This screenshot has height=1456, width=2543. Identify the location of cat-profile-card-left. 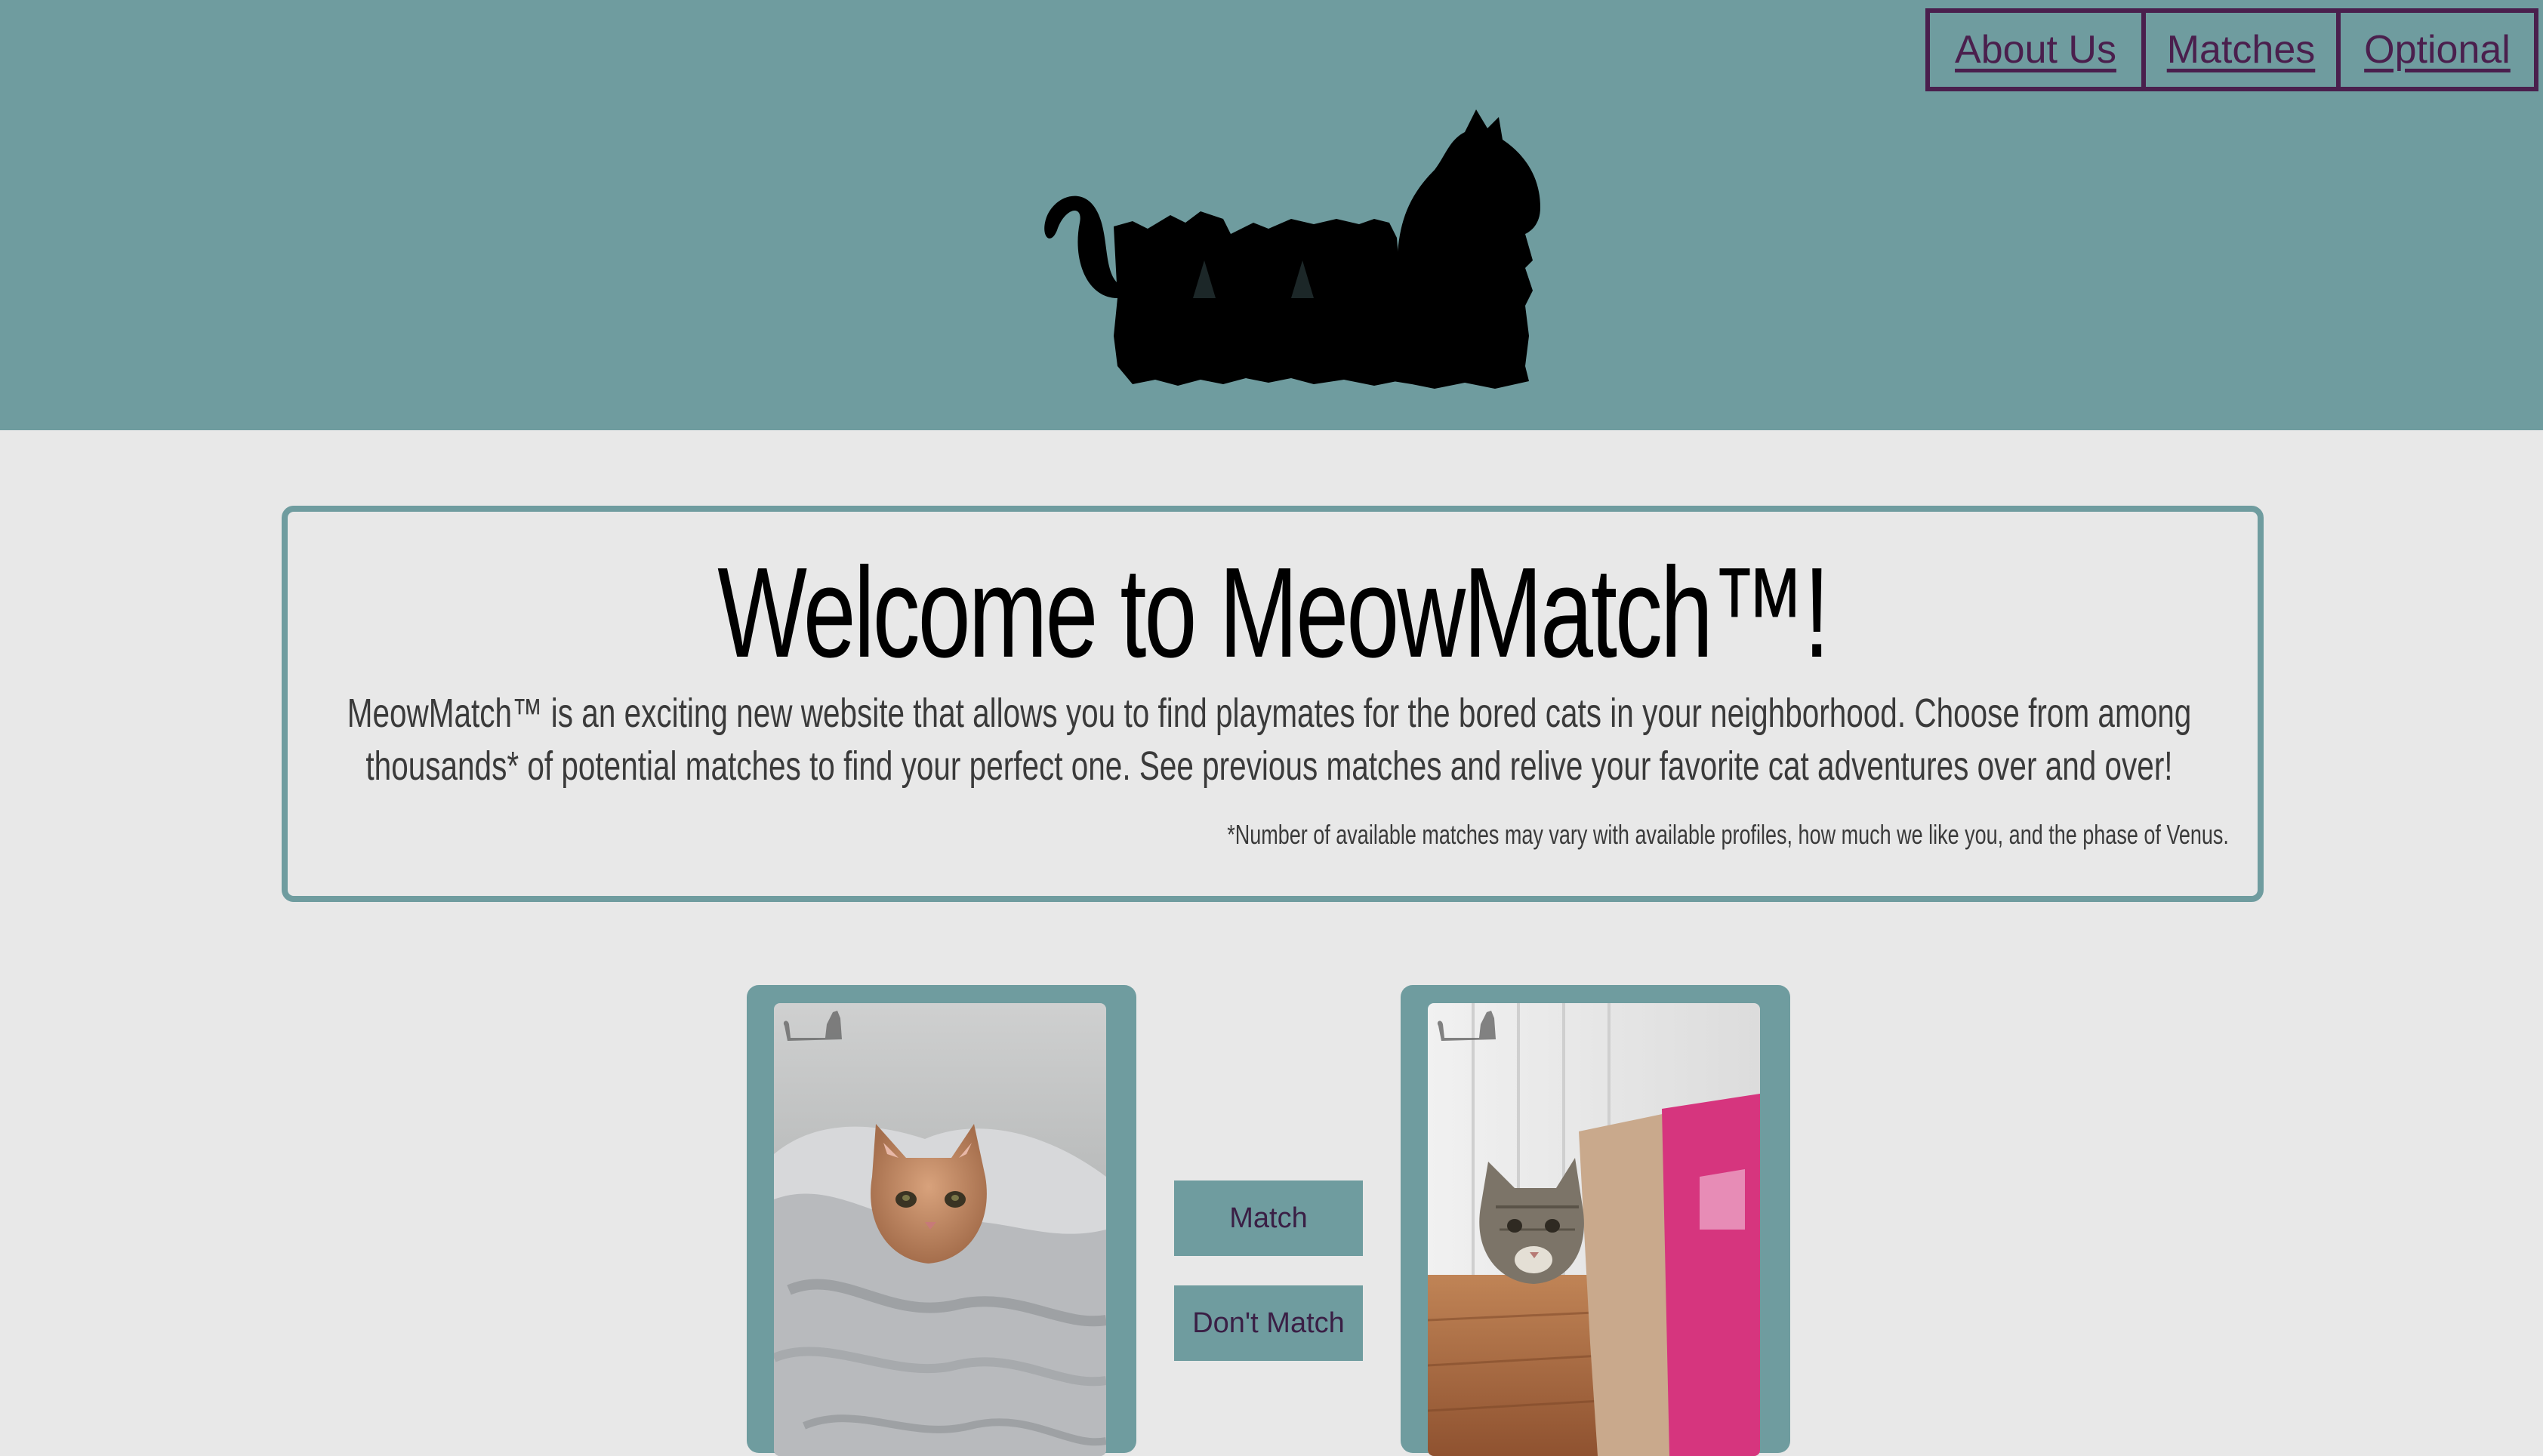
(942, 1220).